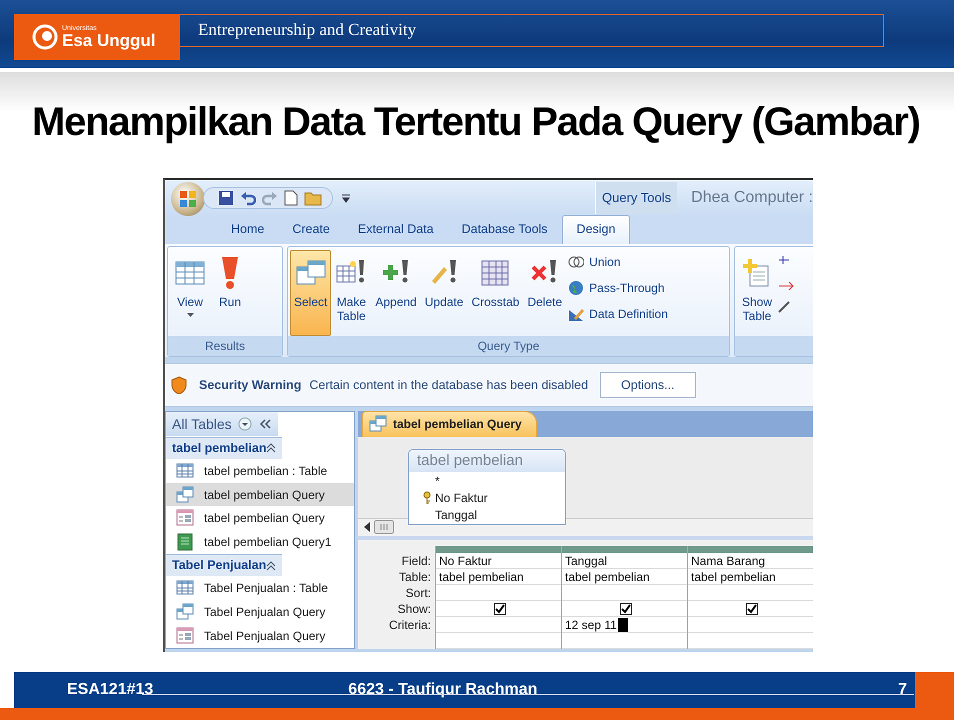  I want to click on header-title: Entrepreneurship and Creativity, so click(307, 30).